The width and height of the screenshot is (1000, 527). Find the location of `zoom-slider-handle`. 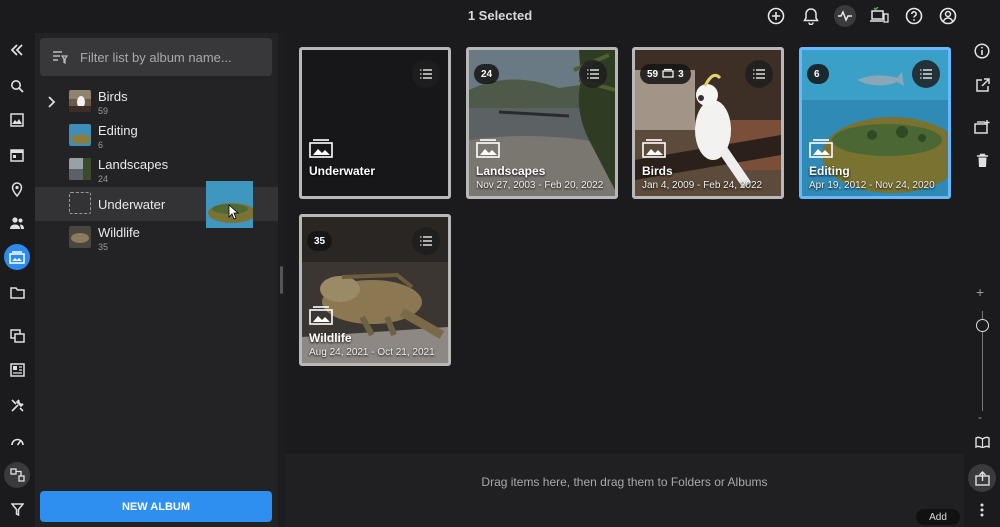

zoom-slider-handle is located at coordinates (982, 325).